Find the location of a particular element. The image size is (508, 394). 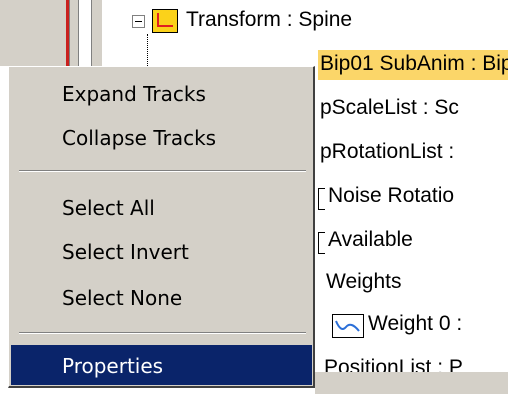

weight-curve-icon is located at coordinates (348, 326).